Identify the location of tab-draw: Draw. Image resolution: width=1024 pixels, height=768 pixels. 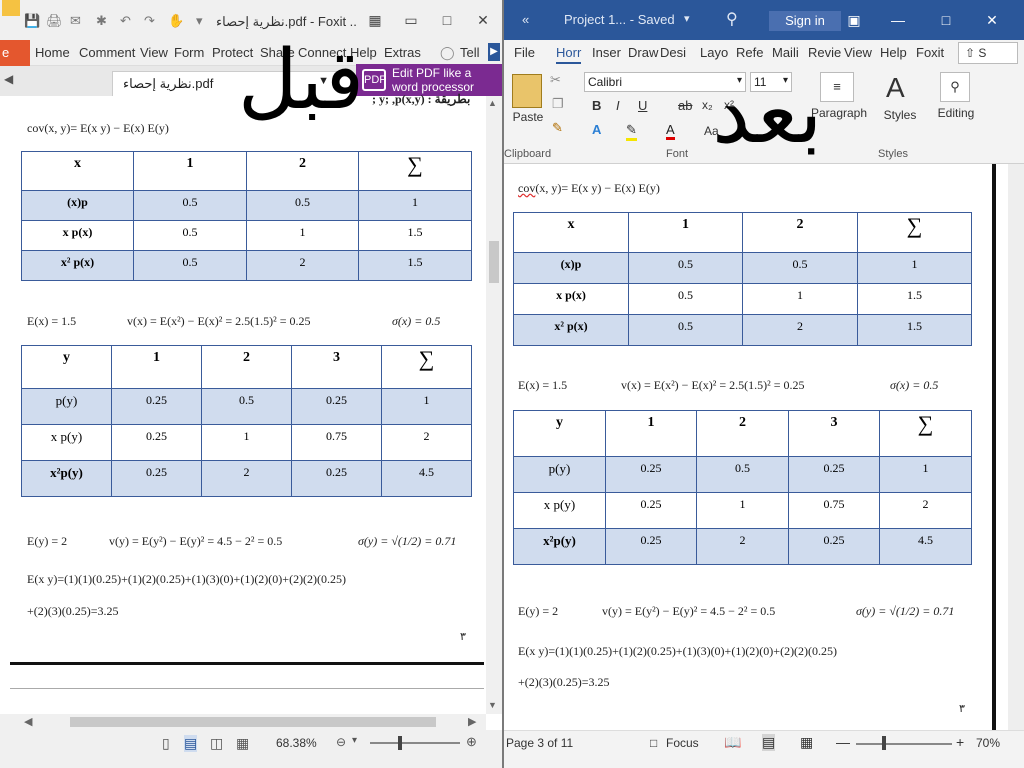
(643, 52).